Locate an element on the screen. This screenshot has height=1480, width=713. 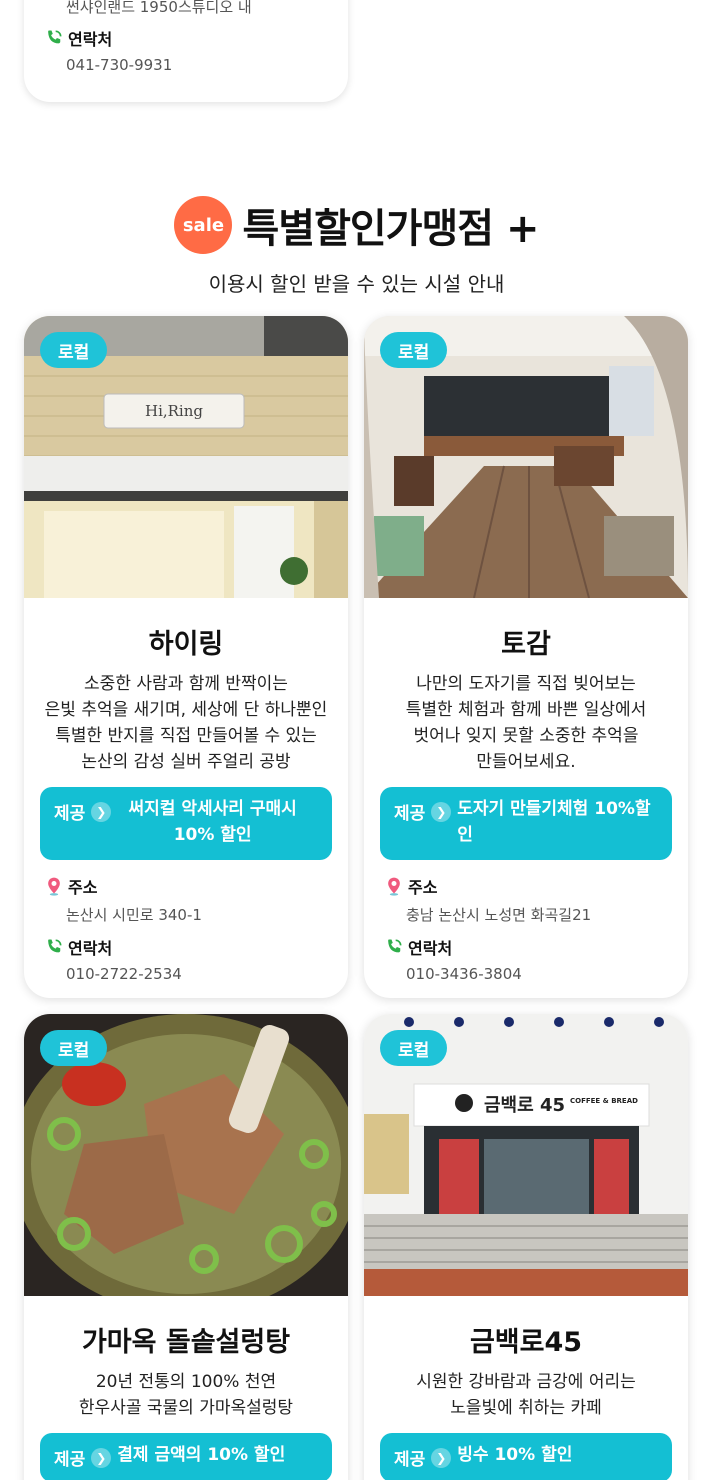
discount-offer: 제공 ❯ 결제 금액의 10% 할인 is located at coordinates (186, 1456).